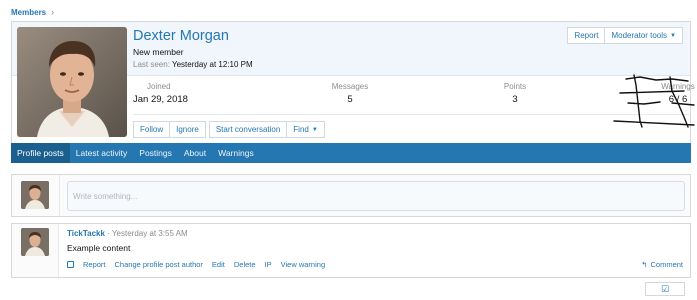  What do you see at coordinates (644, 264) in the screenshot?
I see `reply-icon: ↰` at bounding box center [644, 264].